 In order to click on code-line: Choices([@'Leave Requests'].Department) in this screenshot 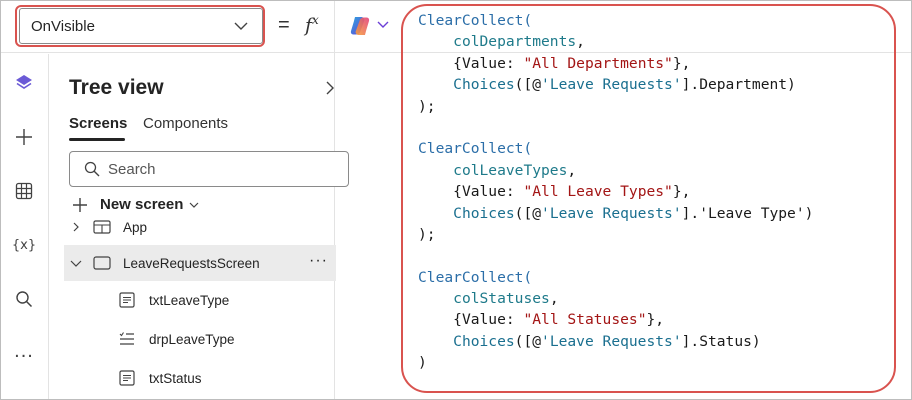, I will do `click(615, 84)`.